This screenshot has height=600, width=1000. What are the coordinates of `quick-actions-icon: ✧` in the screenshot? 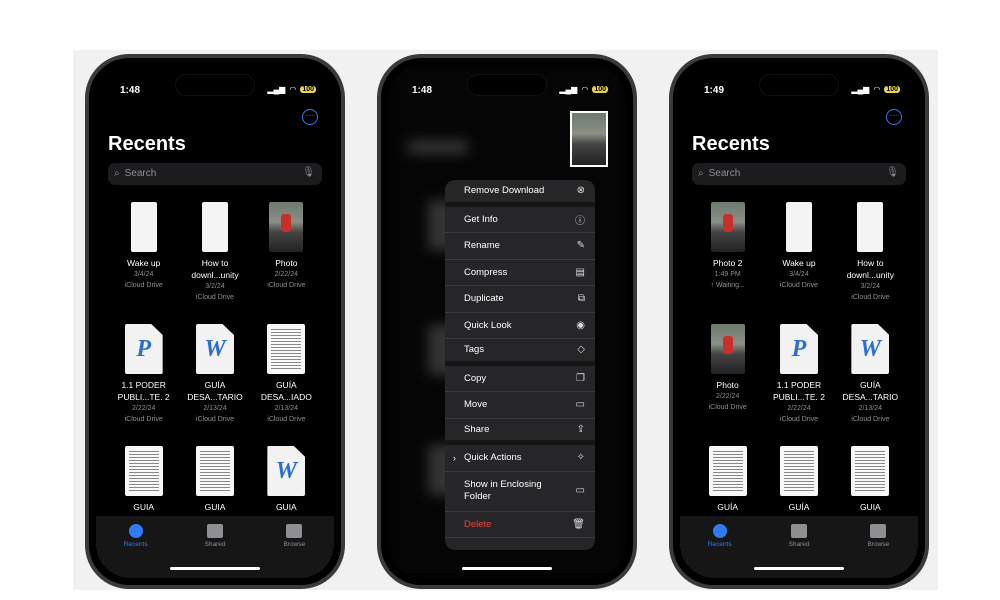 It's located at (580, 458).